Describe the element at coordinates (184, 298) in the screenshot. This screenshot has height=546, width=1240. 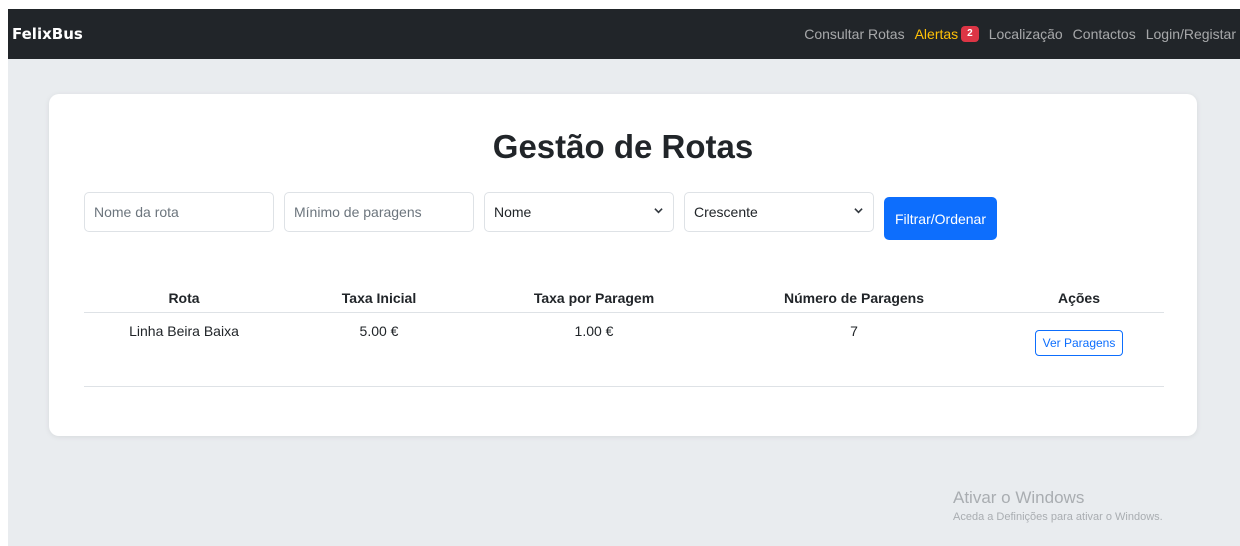
I see `column-header-rota: Rota` at that location.